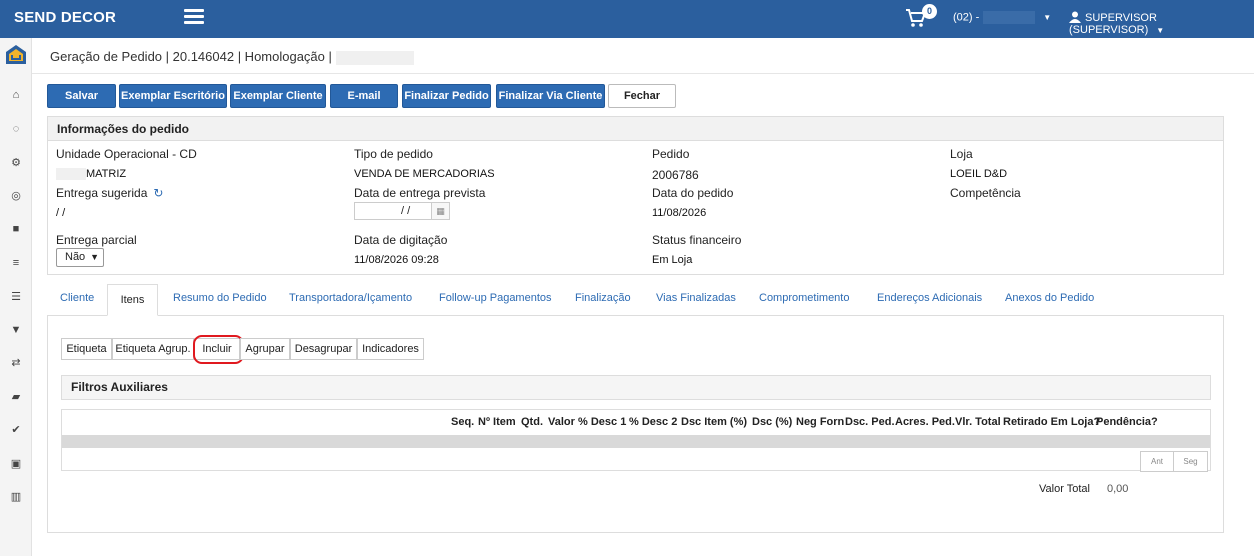 The width and height of the screenshot is (1254, 556). Describe the element at coordinates (323, 349) in the screenshot. I see `ungroup-button: Desagrupar` at that location.